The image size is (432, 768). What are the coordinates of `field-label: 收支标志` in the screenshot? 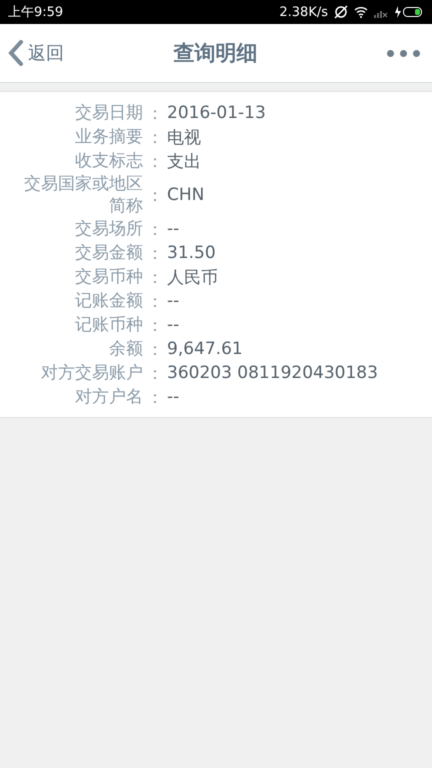 It's located at (108, 161).